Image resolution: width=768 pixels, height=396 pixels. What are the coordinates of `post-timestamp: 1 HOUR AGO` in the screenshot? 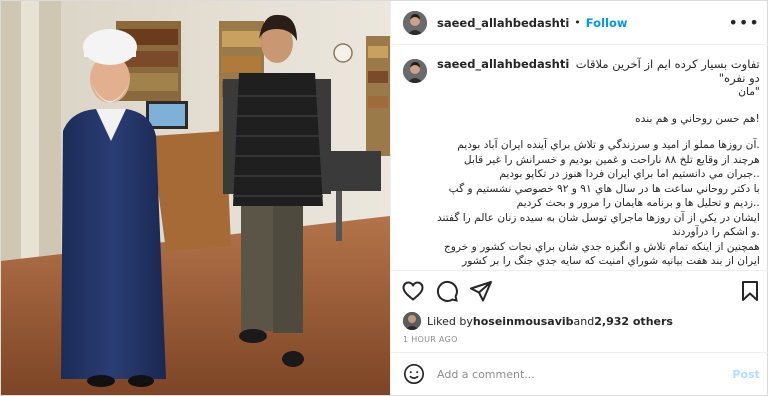 It's located at (579, 342).